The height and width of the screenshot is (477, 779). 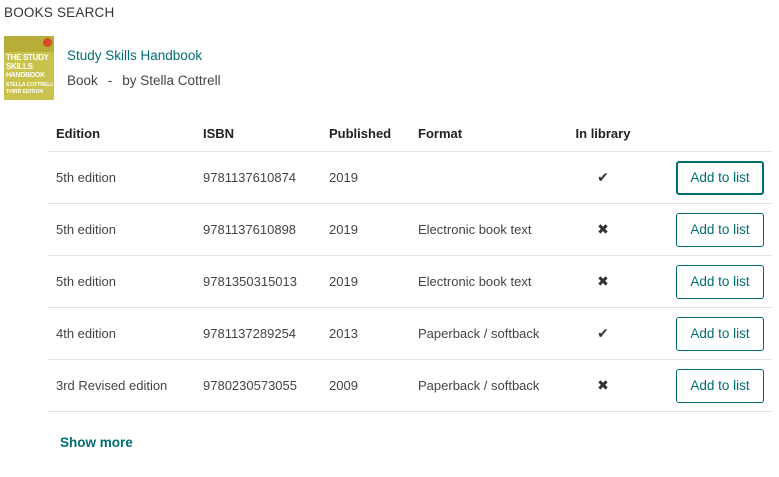 What do you see at coordinates (258, 385) in the screenshot?
I see `cell-isbn: 9780230573055` at bounding box center [258, 385].